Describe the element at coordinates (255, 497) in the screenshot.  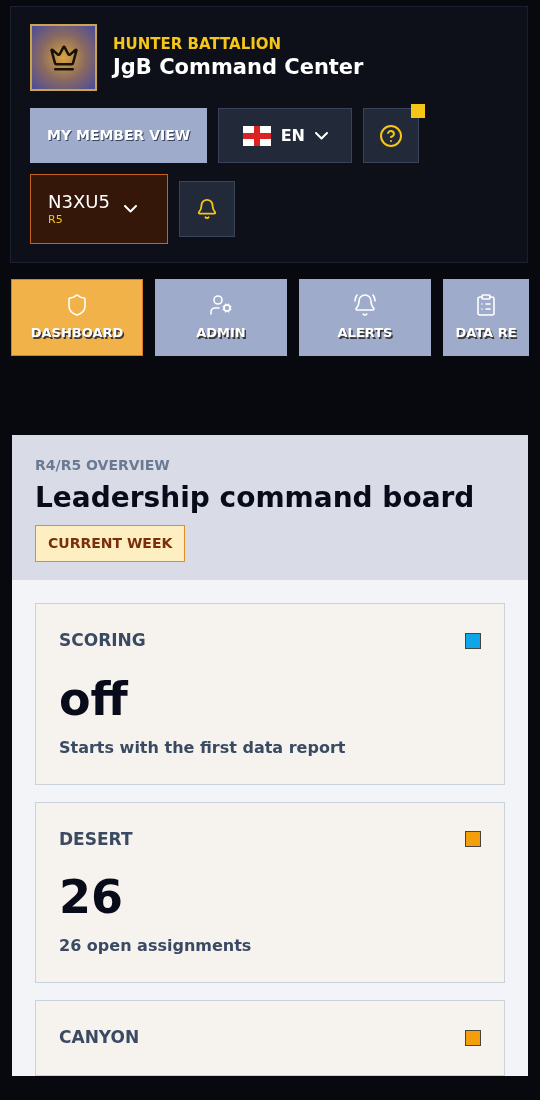
I see `board-title: Leadership command board` at that location.